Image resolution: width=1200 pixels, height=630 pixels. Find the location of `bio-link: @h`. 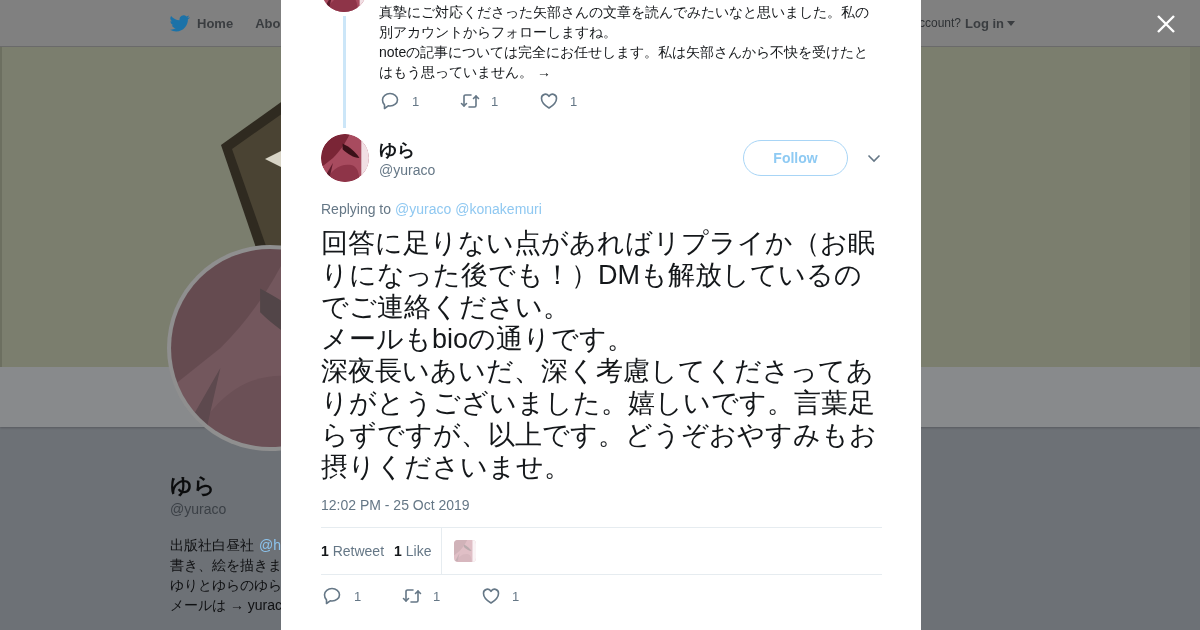

bio-link: @h is located at coordinates (270, 545).